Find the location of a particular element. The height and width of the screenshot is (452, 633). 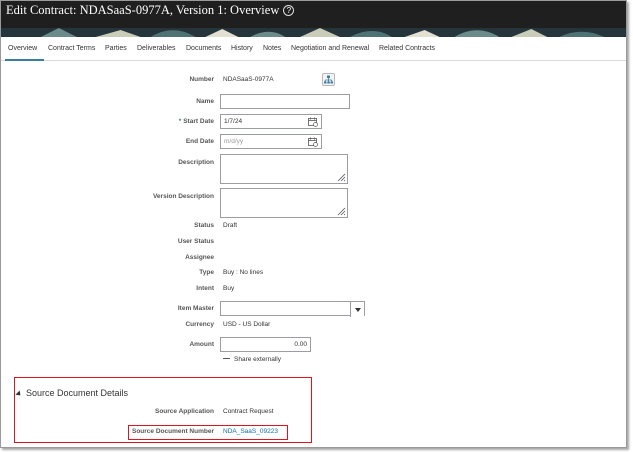

currency-label: Currency is located at coordinates (199, 324).